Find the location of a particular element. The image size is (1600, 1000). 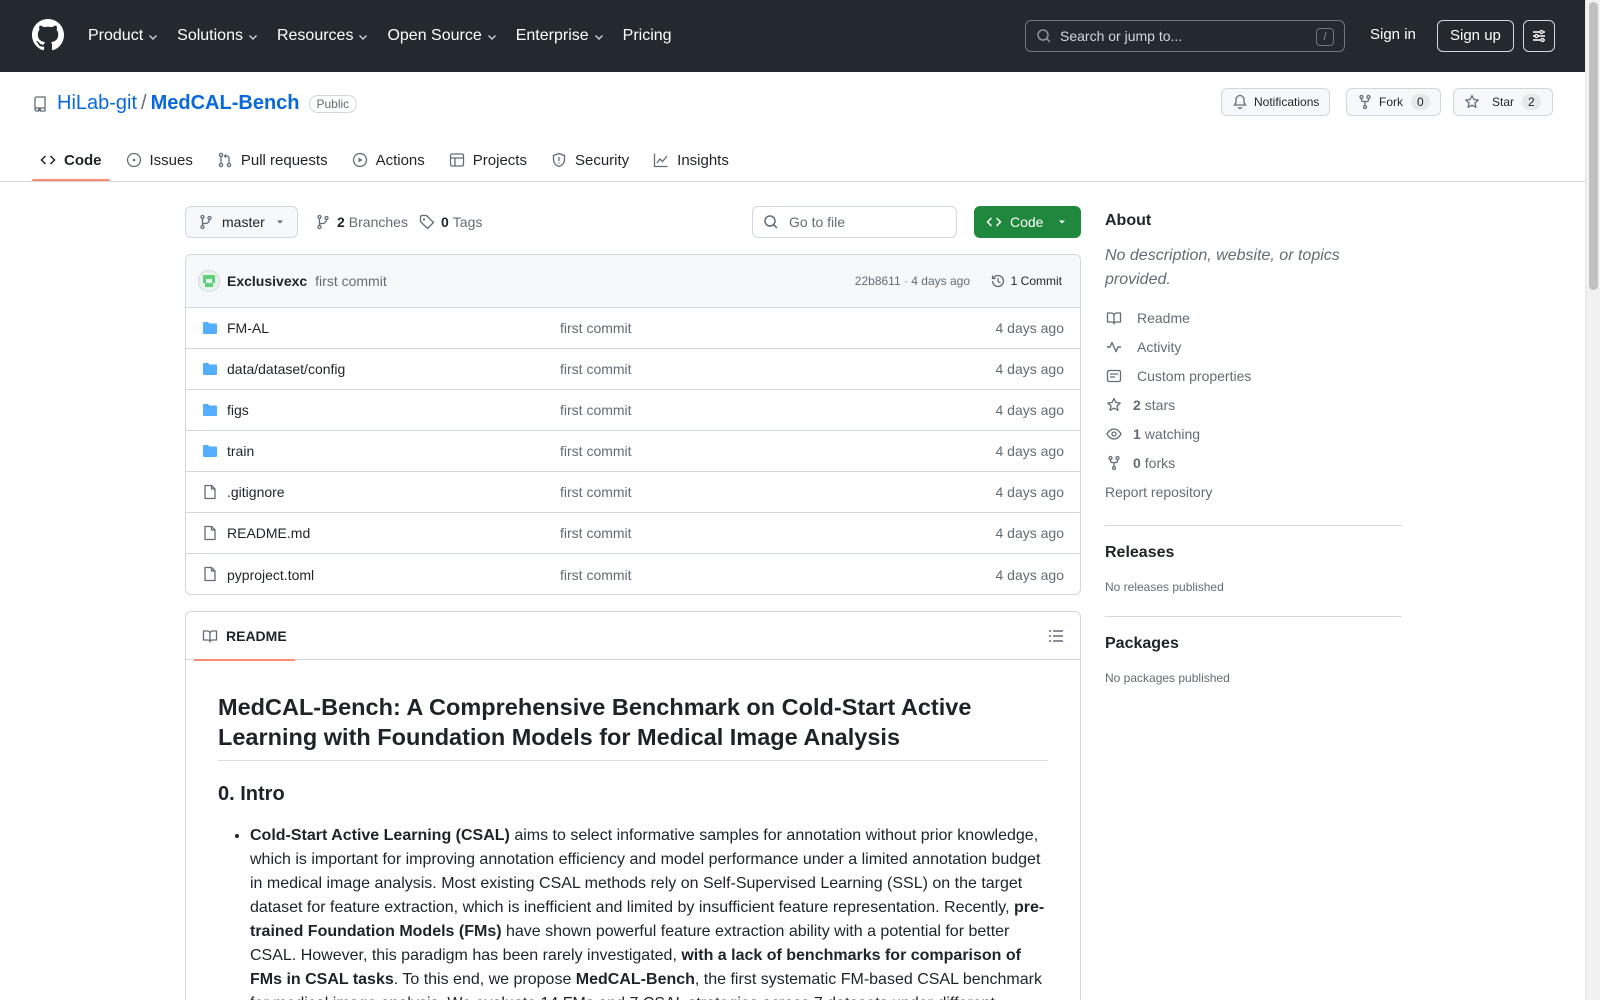

repo-name-link: MedCAL-Bench is located at coordinates (225, 103).